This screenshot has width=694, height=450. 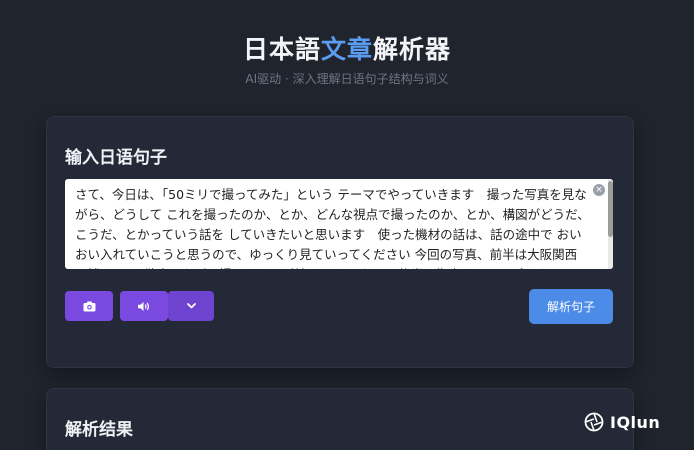 I want to click on camera-icon, so click(x=89, y=306).